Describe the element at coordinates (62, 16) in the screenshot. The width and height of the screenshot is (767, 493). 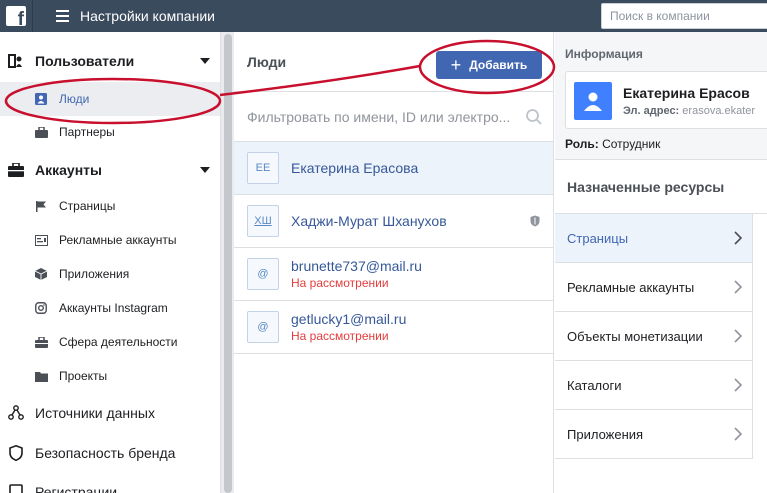
I see `menu-icon` at that location.